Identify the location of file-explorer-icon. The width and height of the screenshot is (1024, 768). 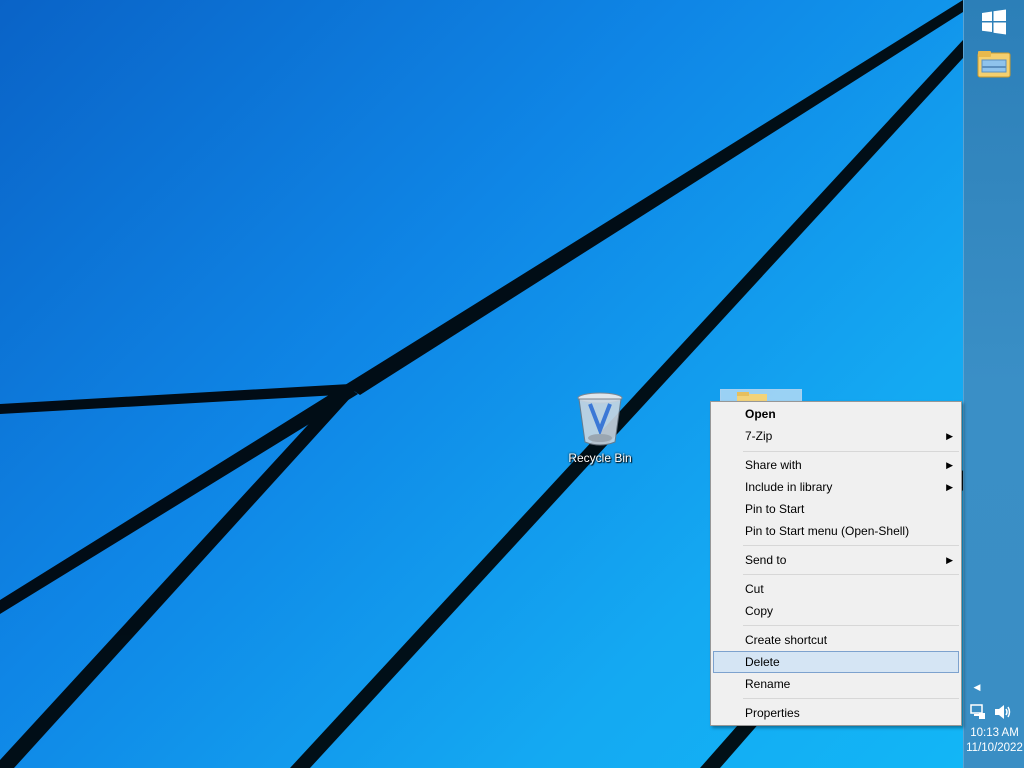
(994, 64).